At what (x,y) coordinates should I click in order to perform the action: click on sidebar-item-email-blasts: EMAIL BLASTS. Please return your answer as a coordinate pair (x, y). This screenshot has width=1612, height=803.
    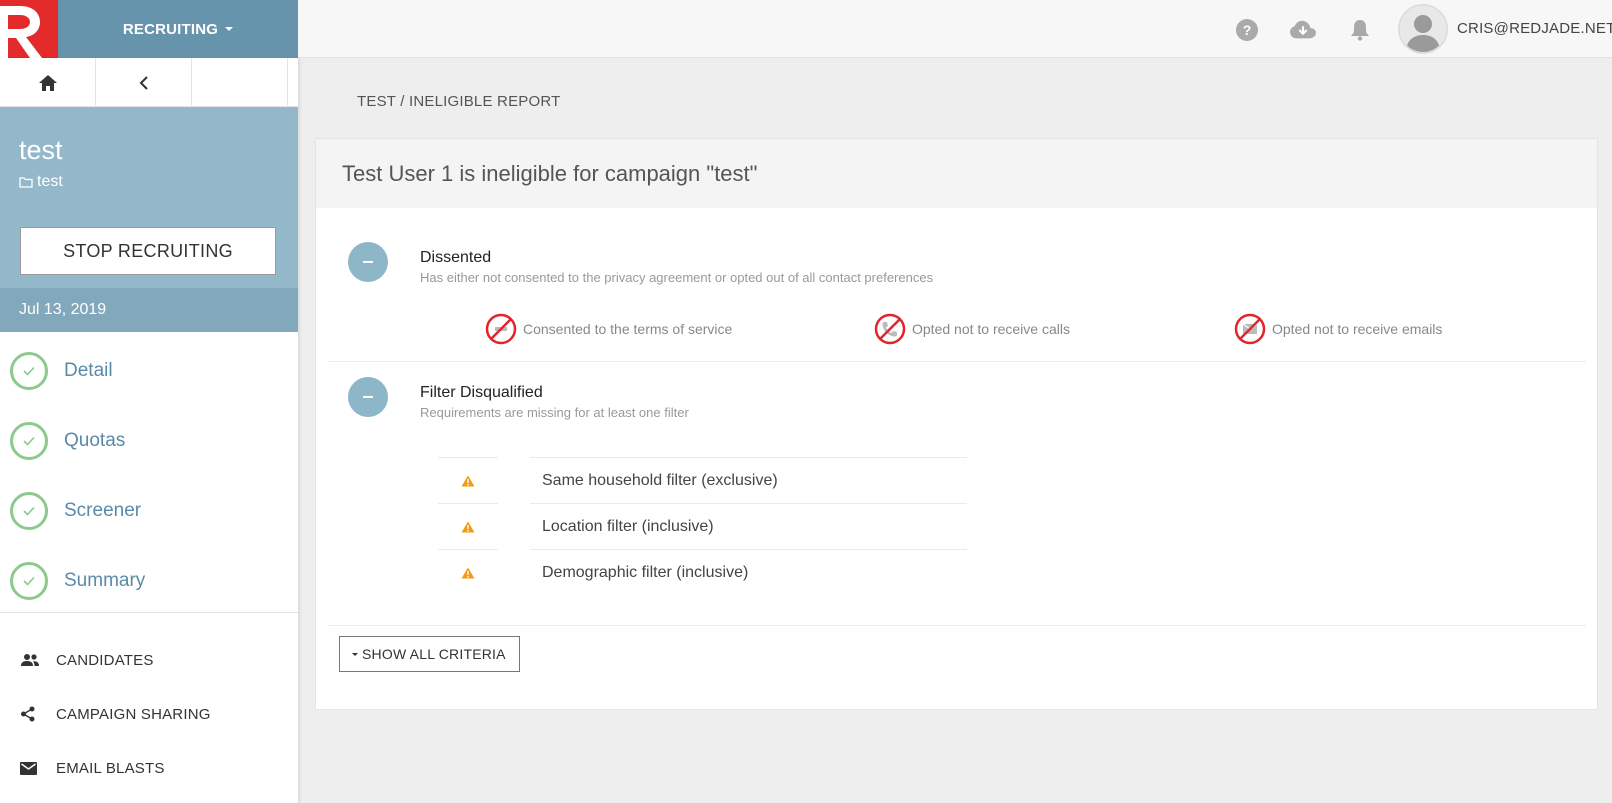
    Looking at the image, I should click on (149, 768).